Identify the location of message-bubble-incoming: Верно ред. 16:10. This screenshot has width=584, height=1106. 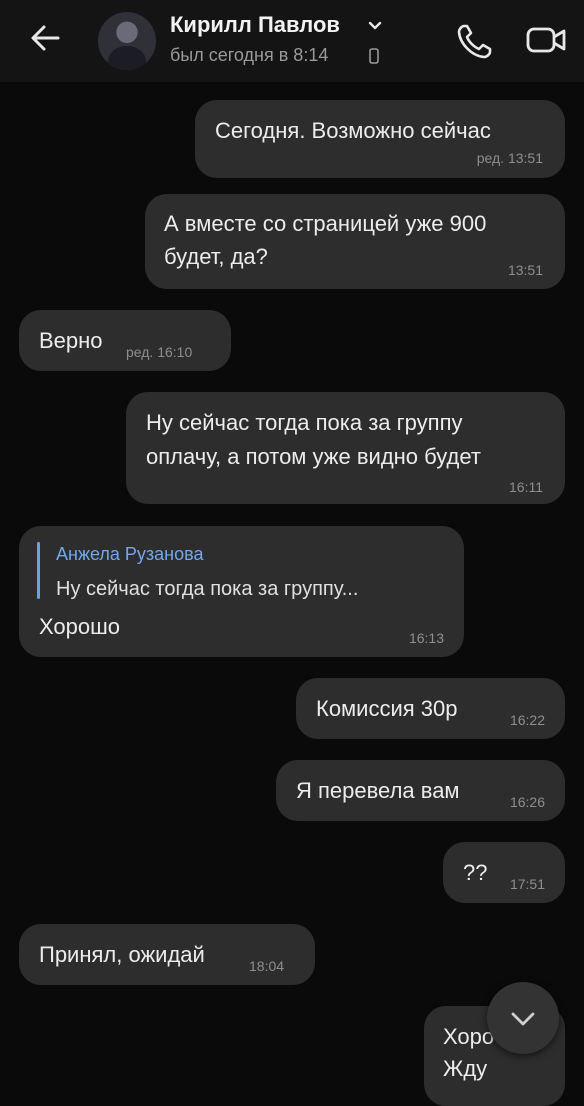
(125, 340).